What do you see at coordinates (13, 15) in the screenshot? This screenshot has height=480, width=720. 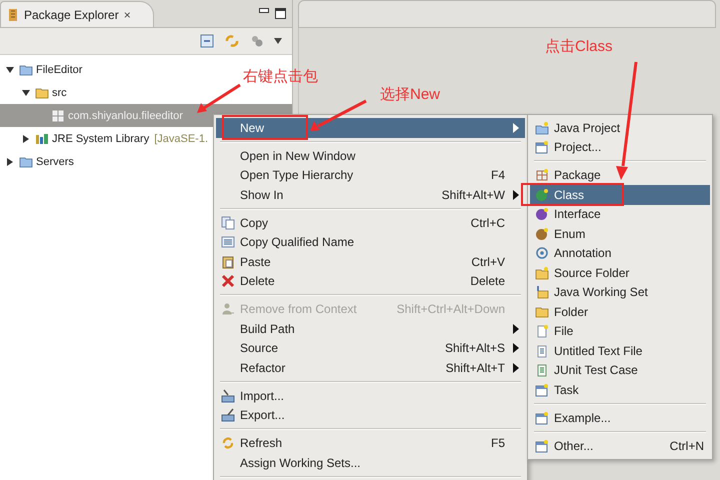 I see `package-explorer-icon` at bounding box center [13, 15].